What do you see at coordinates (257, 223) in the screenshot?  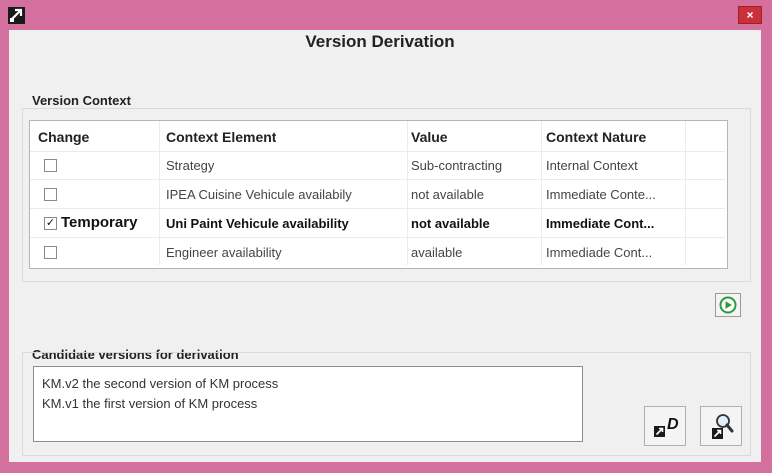 I see `context-element-cell: Uni Paint Vehicule availability` at bounding box center [257, 223].